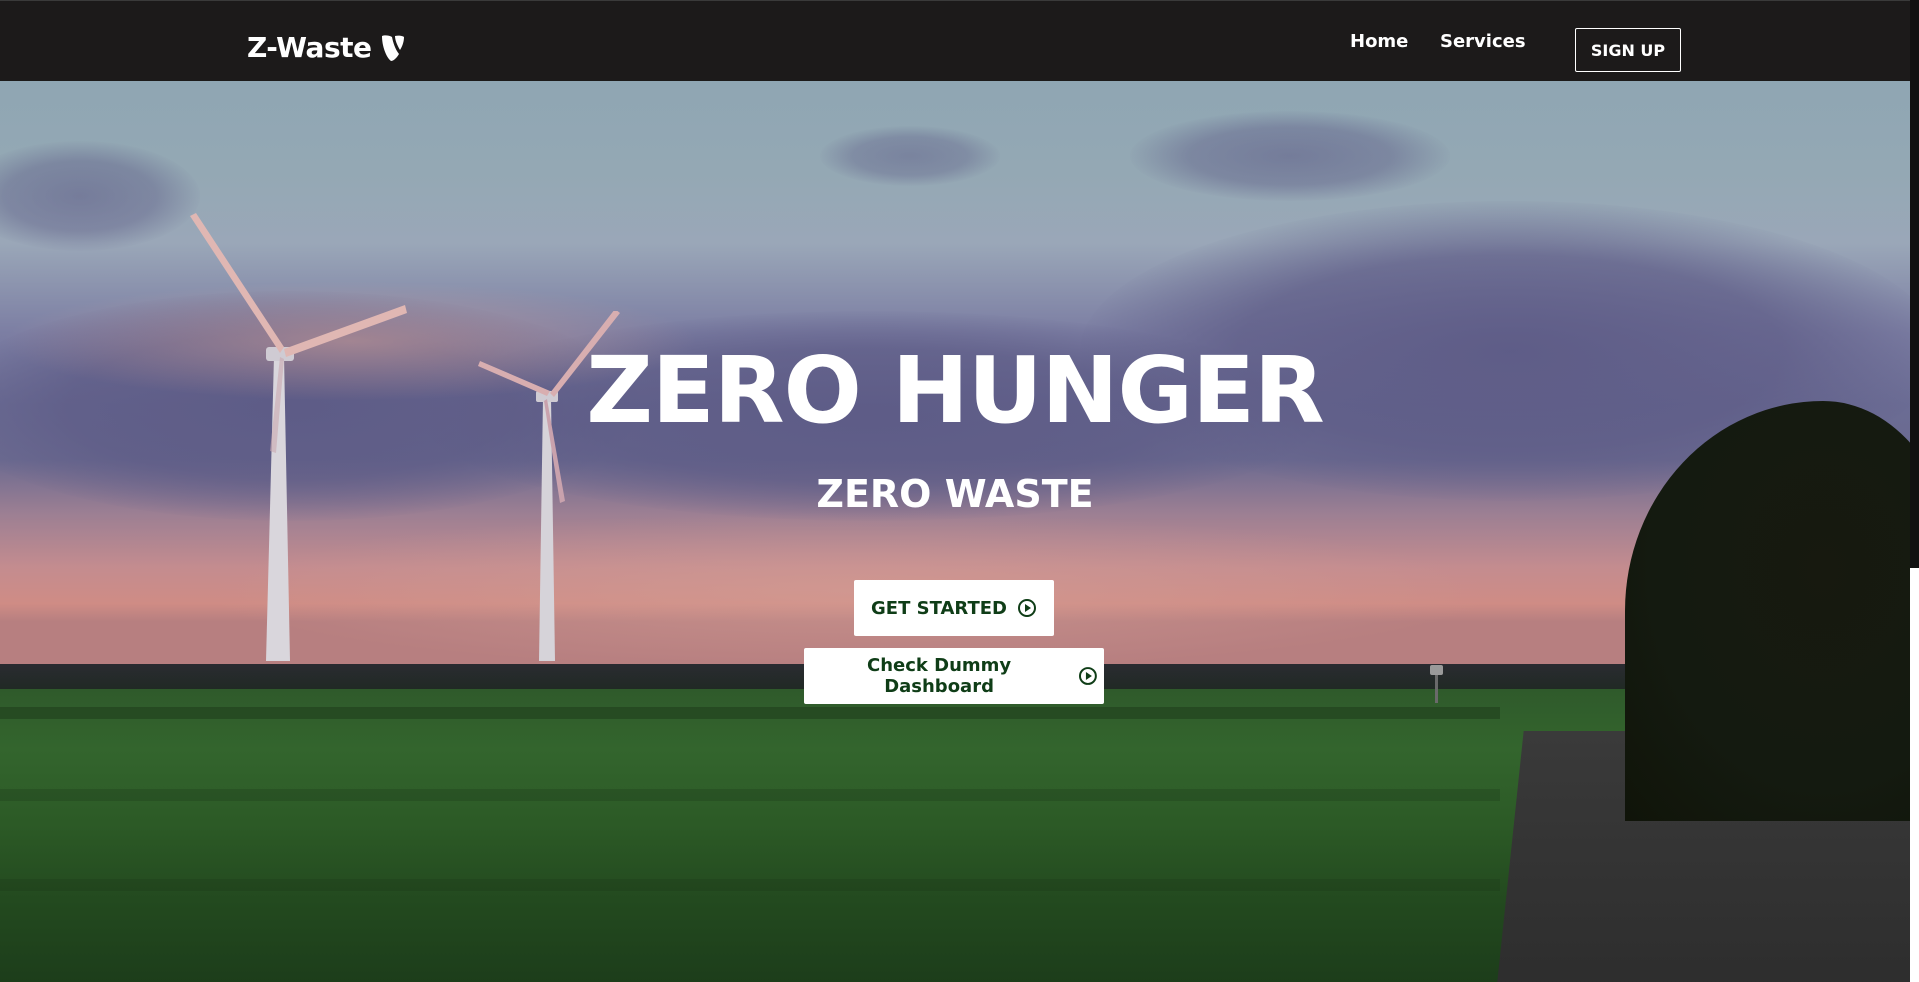  Describe the element at coordinates (1436, 684) in the screenshot. I see `street-lamp` at that location.